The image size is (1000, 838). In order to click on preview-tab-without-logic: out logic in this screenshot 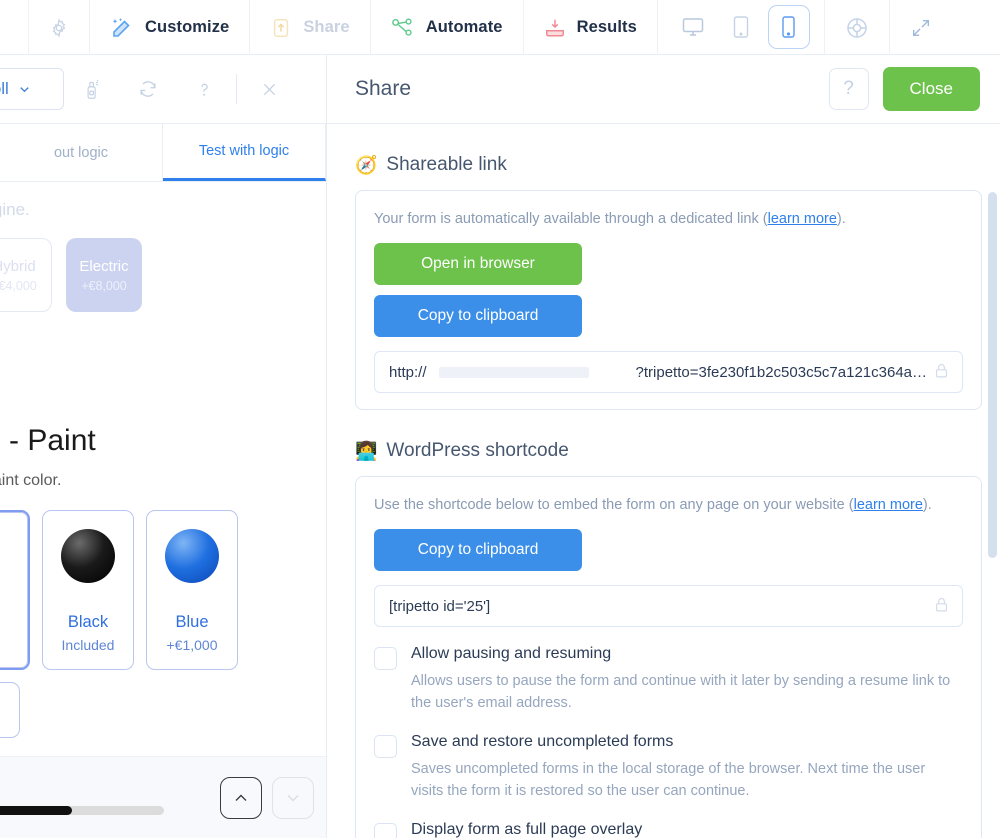, I will do `click(81, 152)`.